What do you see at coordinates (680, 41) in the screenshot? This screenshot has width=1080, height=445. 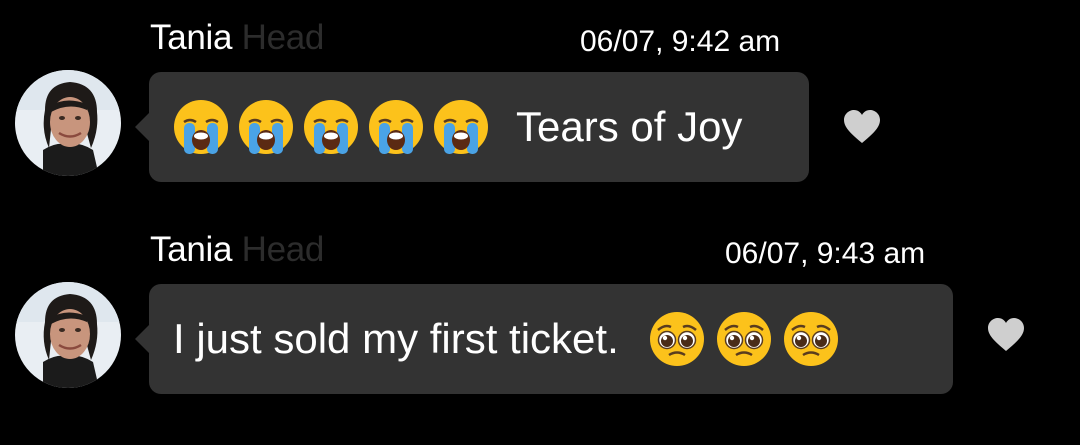 I see `message-timestamp: 06/07, 9:42 am` at bounding box center [680, 41].